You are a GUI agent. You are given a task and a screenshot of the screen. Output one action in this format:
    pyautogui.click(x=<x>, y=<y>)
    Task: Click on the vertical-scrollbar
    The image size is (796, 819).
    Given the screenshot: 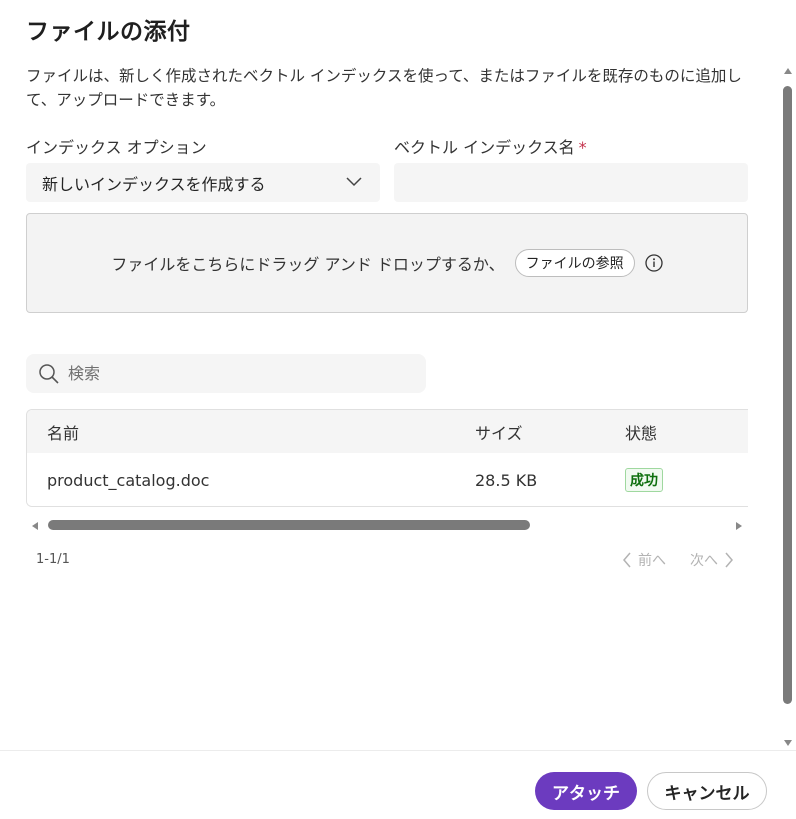 What is the action you would take?
    pyautogui.click(x=788, y=407)
    